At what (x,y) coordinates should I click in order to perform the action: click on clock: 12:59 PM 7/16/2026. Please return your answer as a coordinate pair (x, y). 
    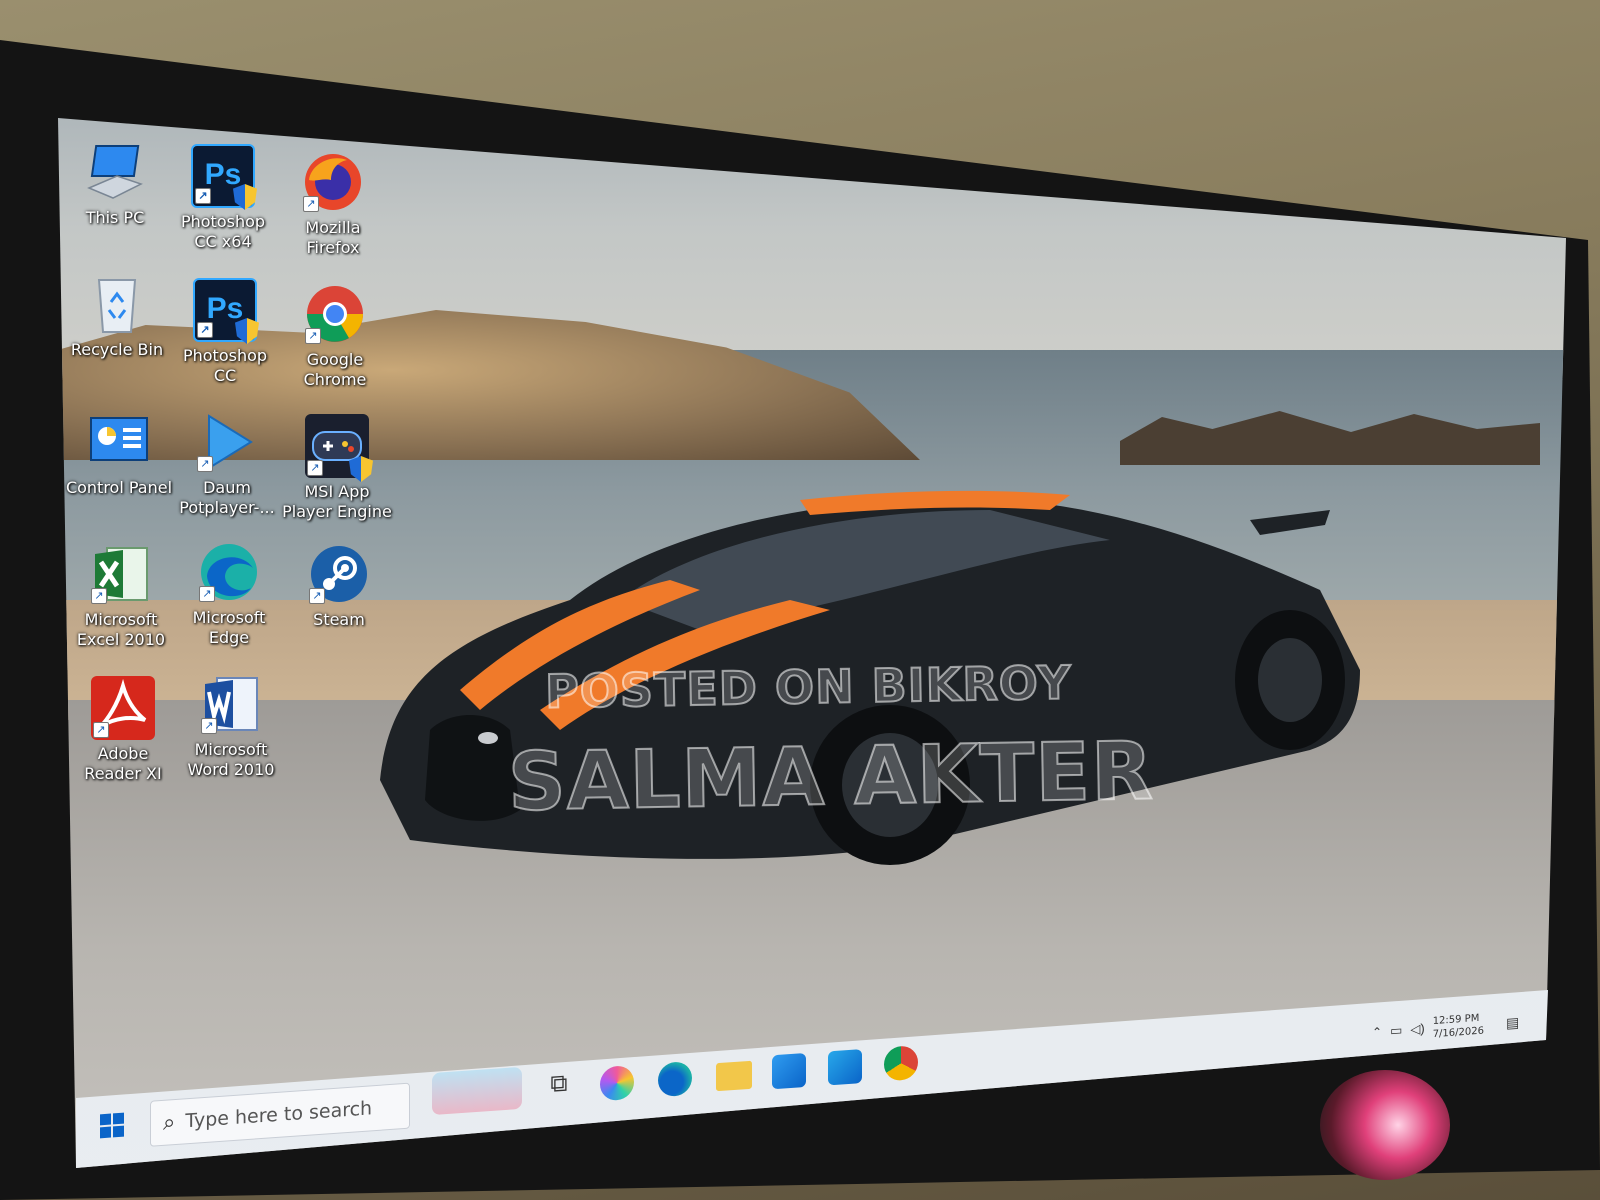
    Looking at the image, I should click on (1458, 1027).